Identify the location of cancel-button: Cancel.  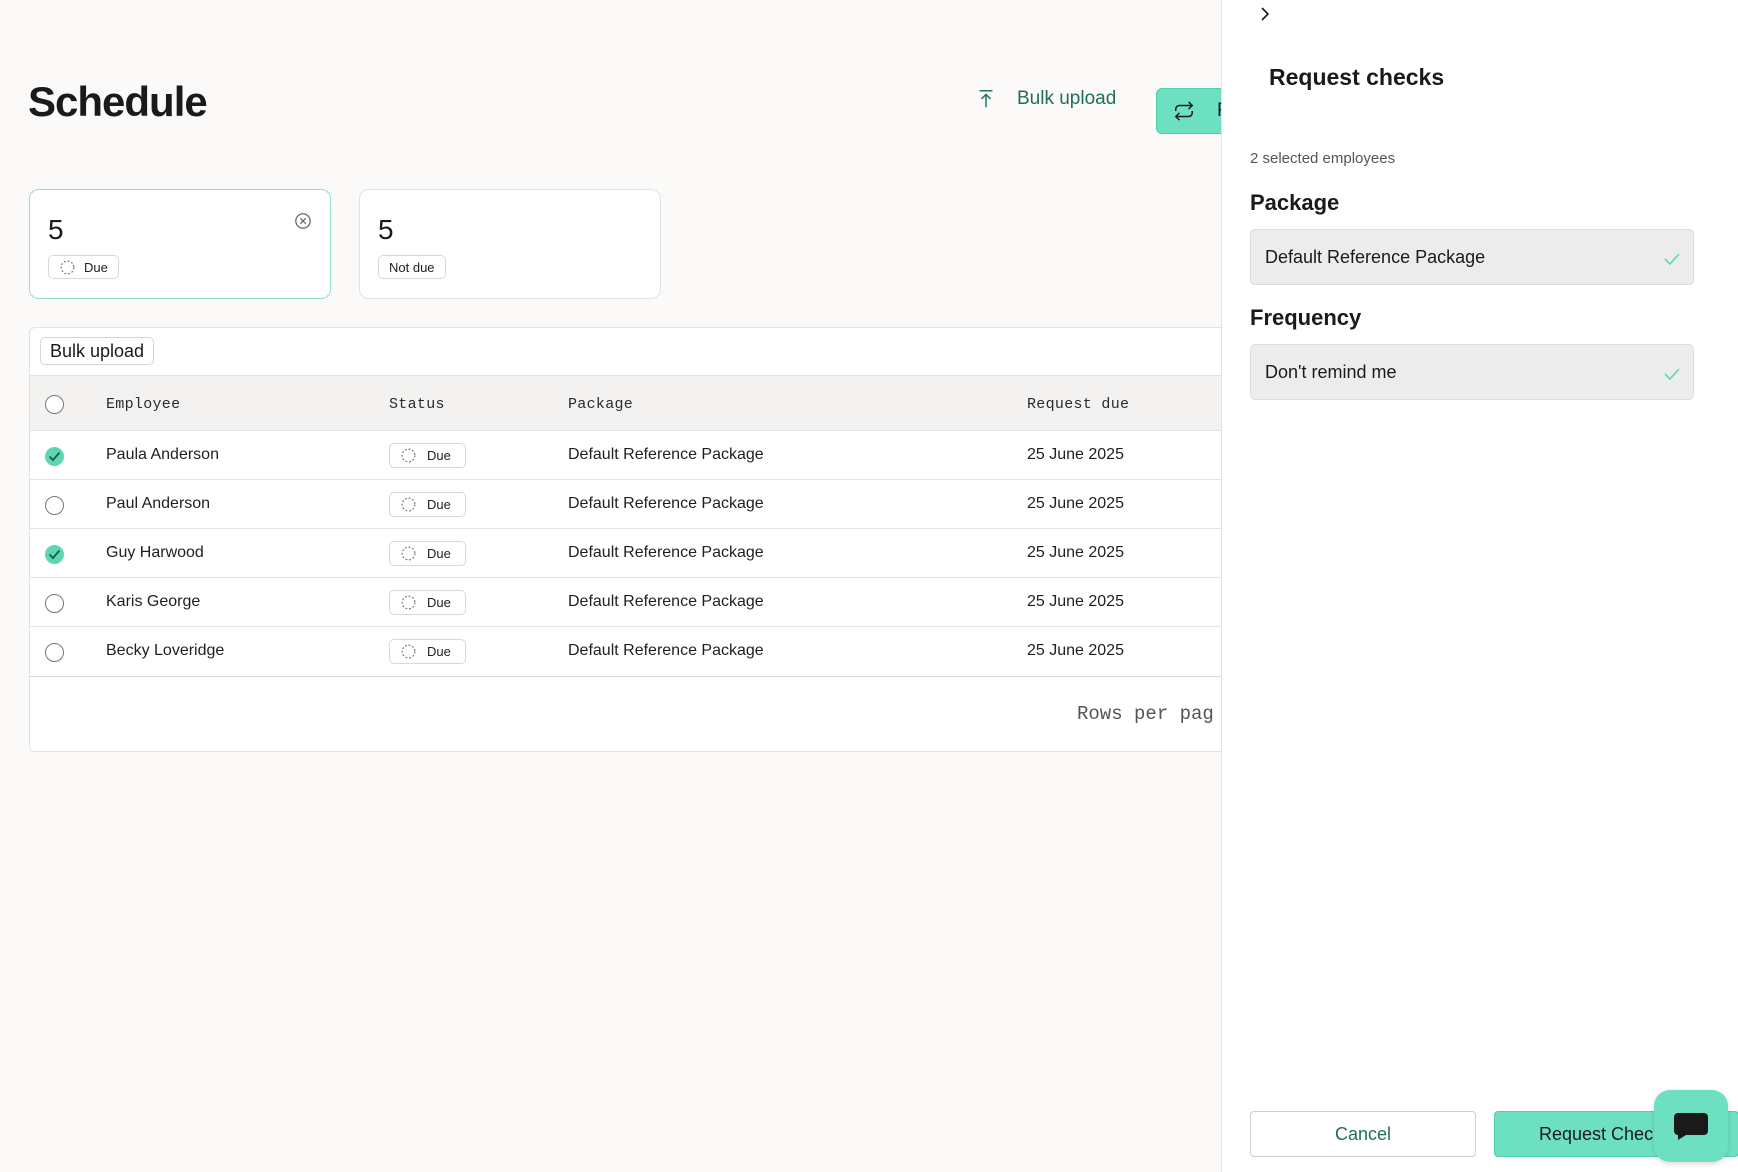
(1363, 1134).